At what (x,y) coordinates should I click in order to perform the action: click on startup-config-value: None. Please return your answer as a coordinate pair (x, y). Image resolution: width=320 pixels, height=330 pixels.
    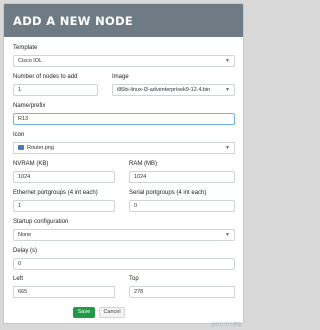
    Looking at the image, I should click on (25, 235).